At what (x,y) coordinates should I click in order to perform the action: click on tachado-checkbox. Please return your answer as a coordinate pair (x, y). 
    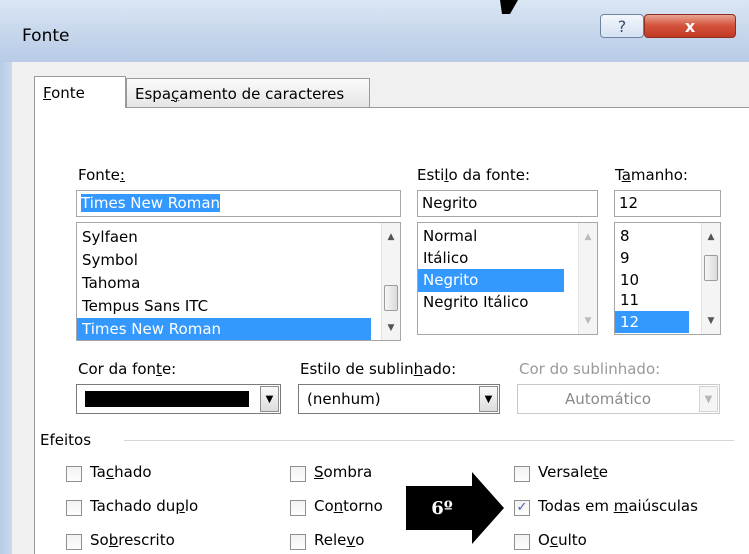
    Looking at the image, I should click on (74, 474).